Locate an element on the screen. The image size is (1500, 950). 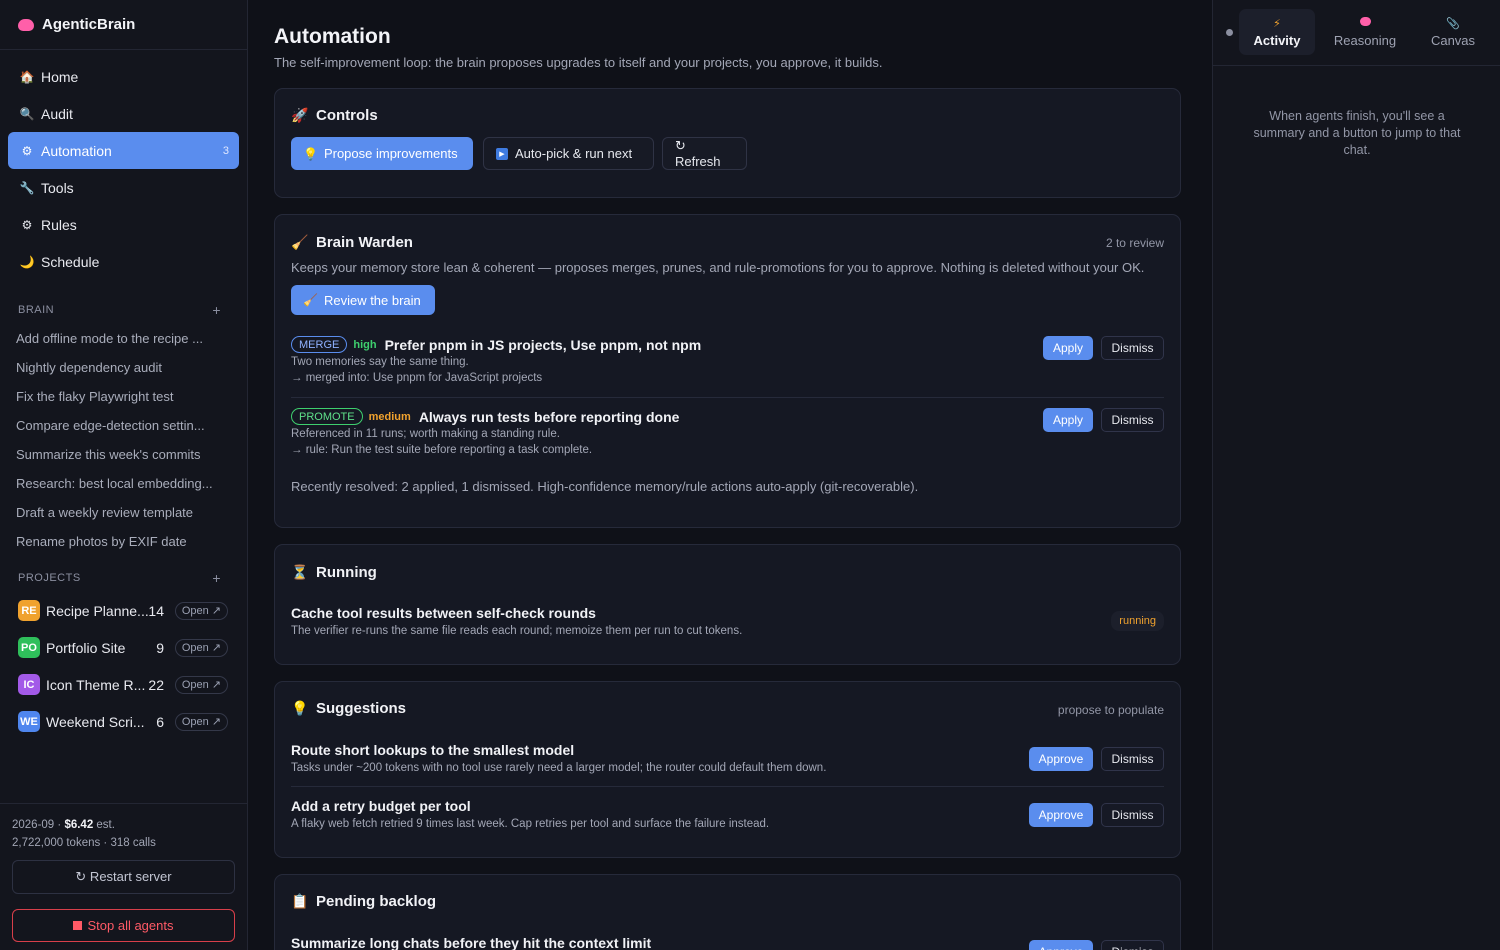
stop-label: Stop all agents is located at coordinates (130, 925).